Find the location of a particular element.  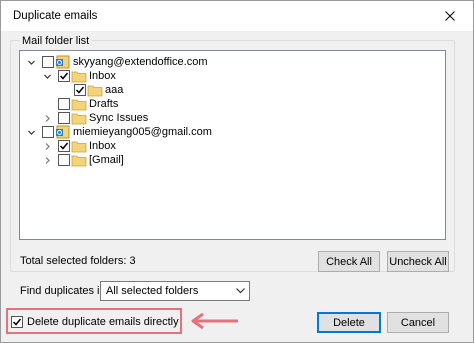

tree-node-account-1: skyyang@extendoffice.com is located at coordinates (230, 62).